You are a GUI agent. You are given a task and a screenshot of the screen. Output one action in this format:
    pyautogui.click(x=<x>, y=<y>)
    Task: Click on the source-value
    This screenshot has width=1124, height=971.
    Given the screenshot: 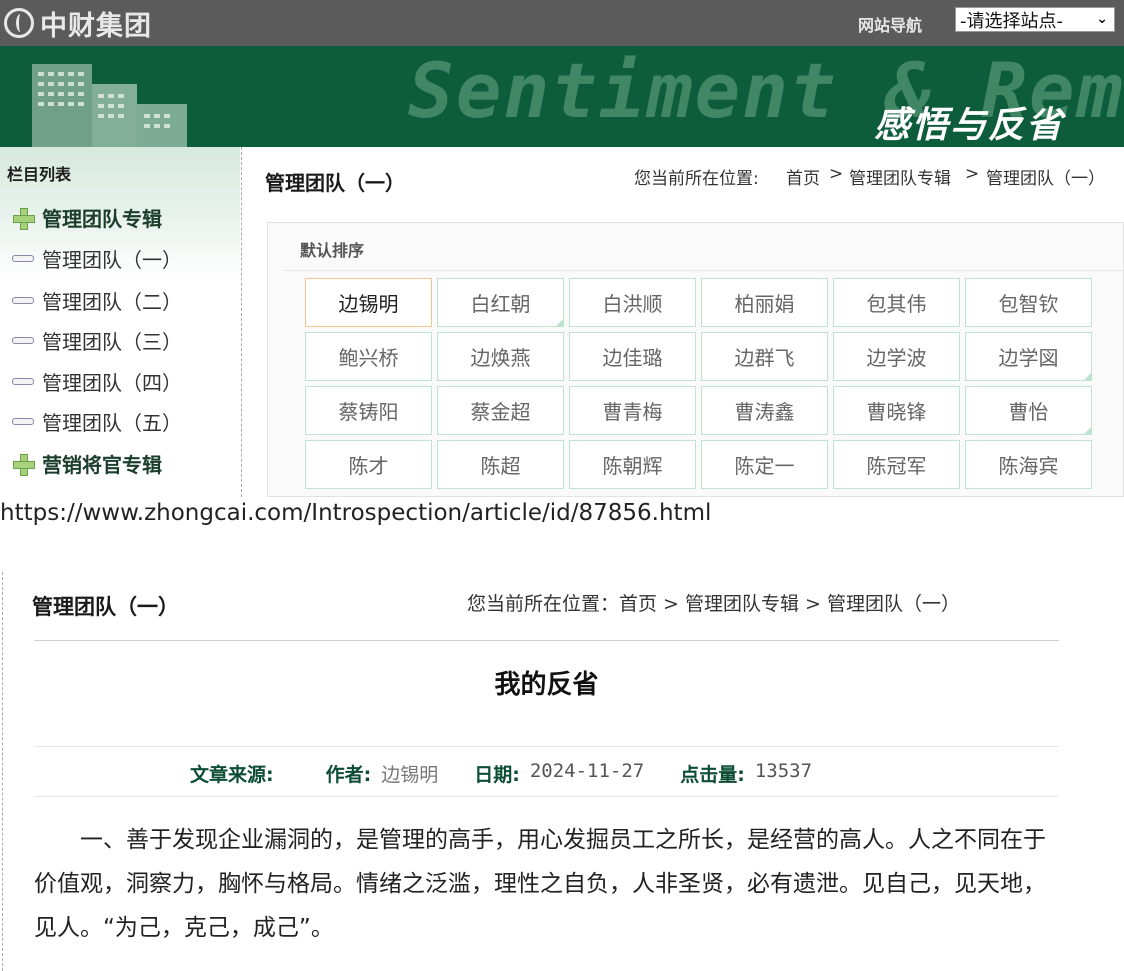 What is the action you would take?
    pyautogui.click(x=300, y=773)
    